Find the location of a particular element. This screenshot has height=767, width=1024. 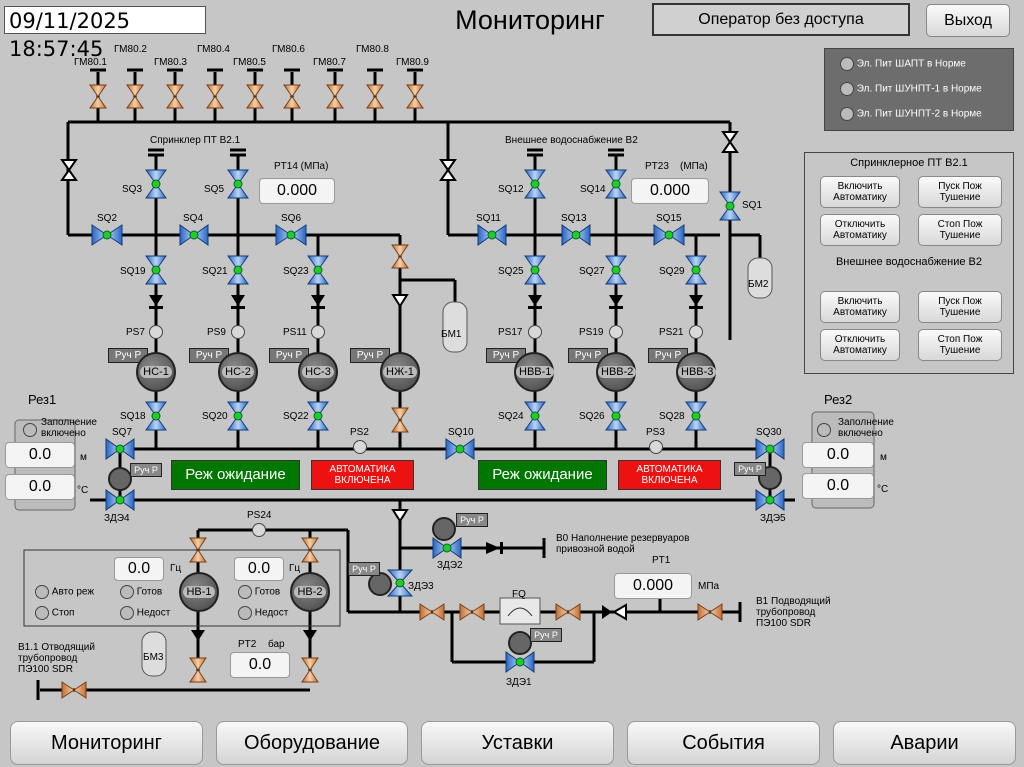

sprinkler-start-fire-button: Пуск Пож Тушение is located at coordinates (960, 192).